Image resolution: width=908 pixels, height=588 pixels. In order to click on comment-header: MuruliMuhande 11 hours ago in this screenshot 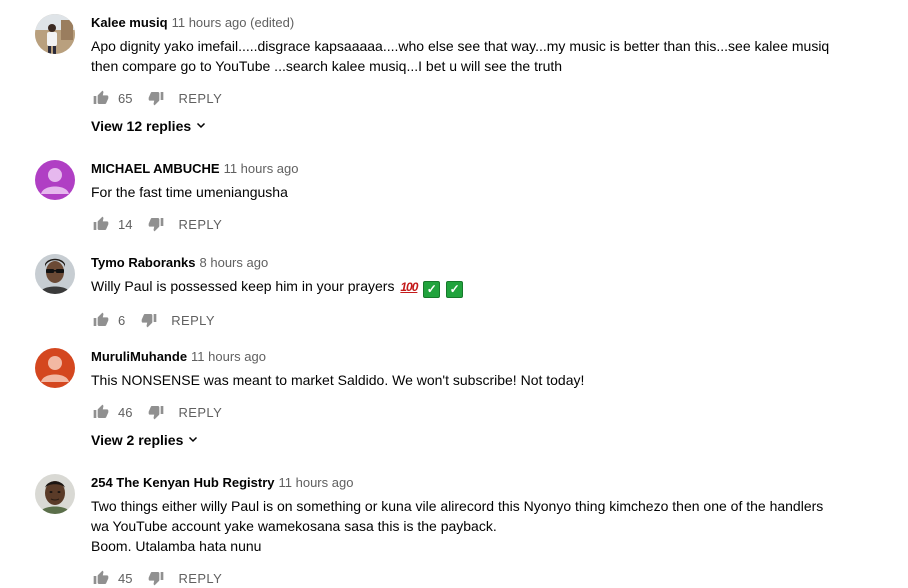, I will do `click(469, 357)`.